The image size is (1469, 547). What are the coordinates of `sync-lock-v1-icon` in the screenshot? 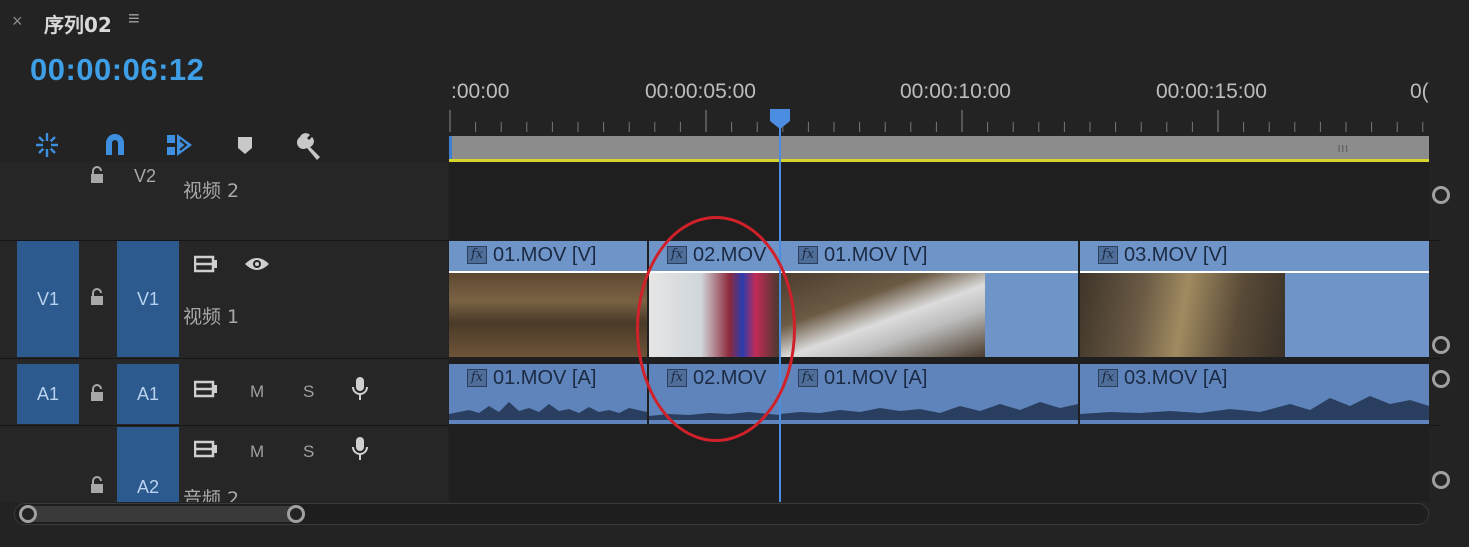 It's located at (206, 264).